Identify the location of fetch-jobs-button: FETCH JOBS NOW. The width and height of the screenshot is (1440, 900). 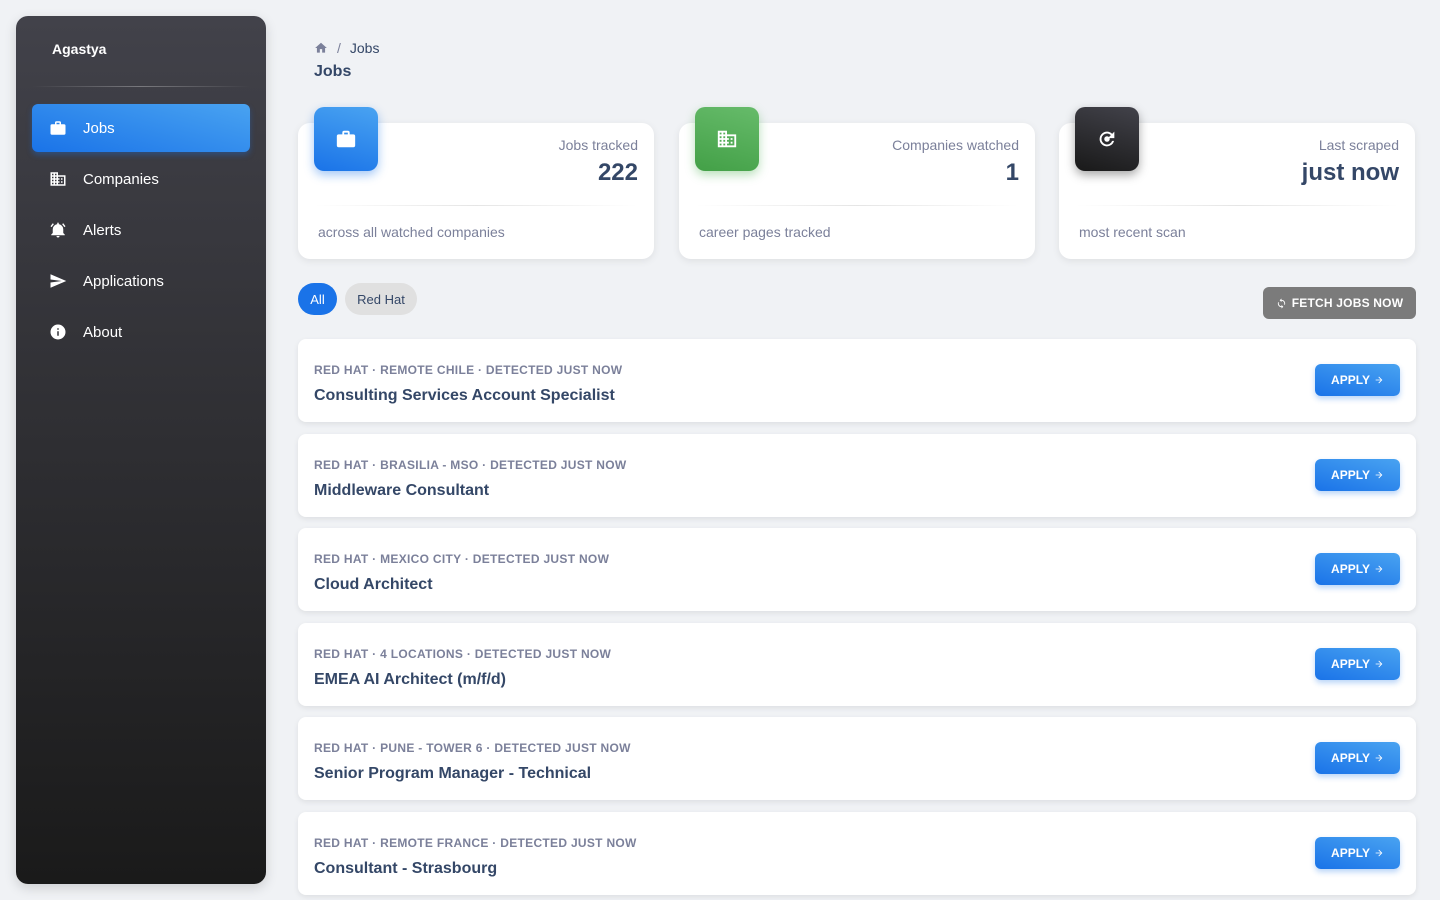
(1339, 303).